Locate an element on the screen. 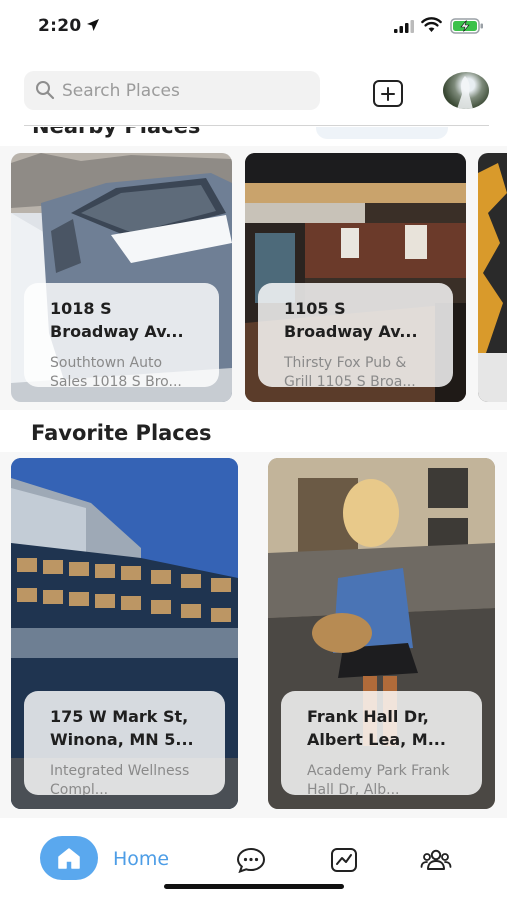  group-icon is located at coordinates (436, 860).